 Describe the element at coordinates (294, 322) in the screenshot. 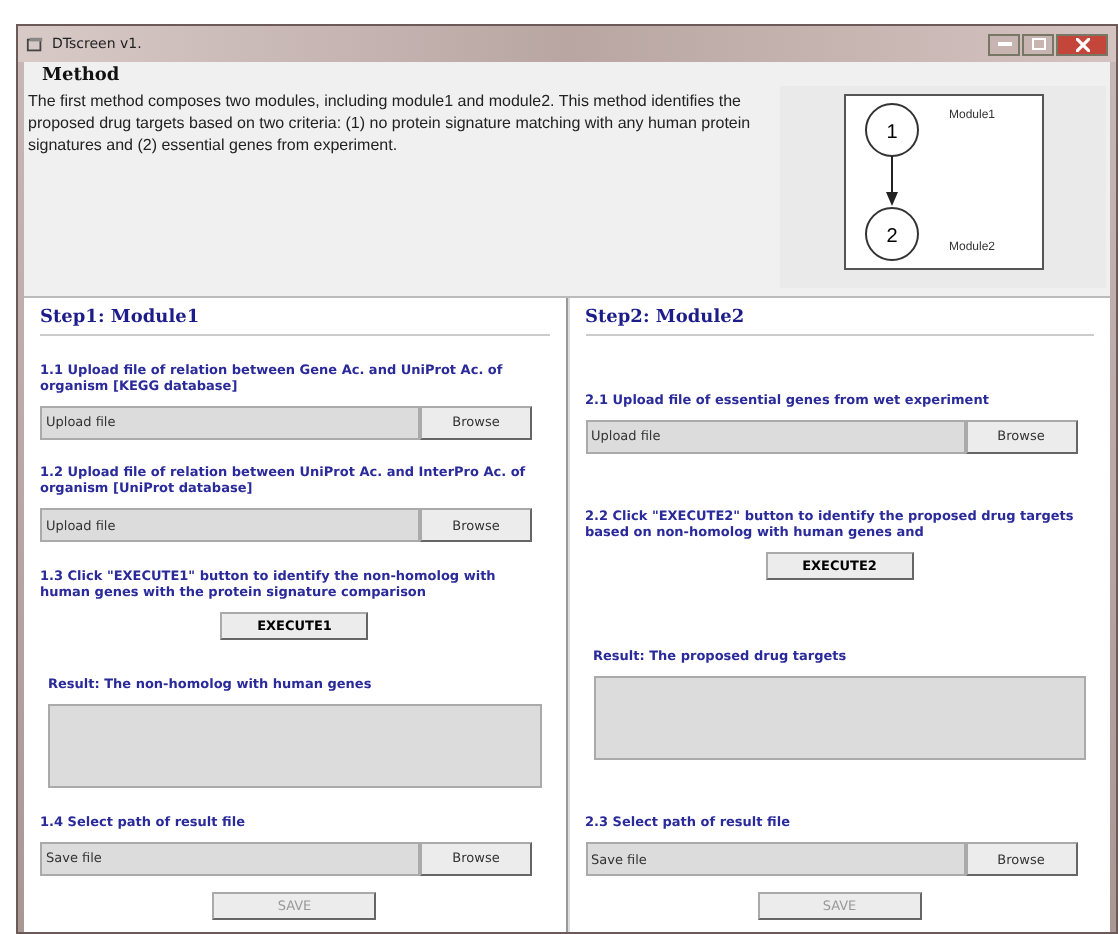

I see `section-title: Step1: Module1` at that location.